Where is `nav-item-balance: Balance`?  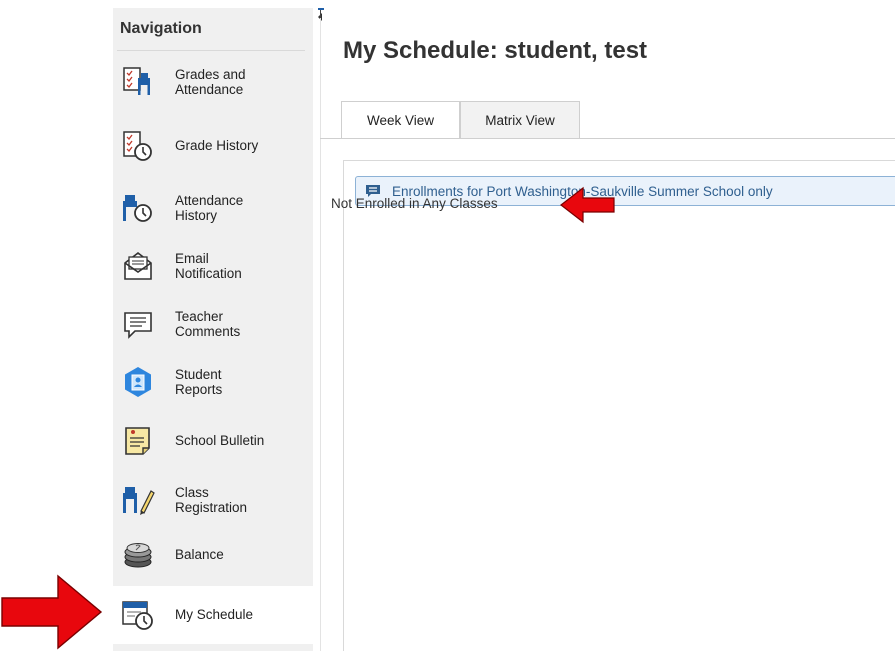
nav-item-balance: Balance is located at coordinates (213, 555).